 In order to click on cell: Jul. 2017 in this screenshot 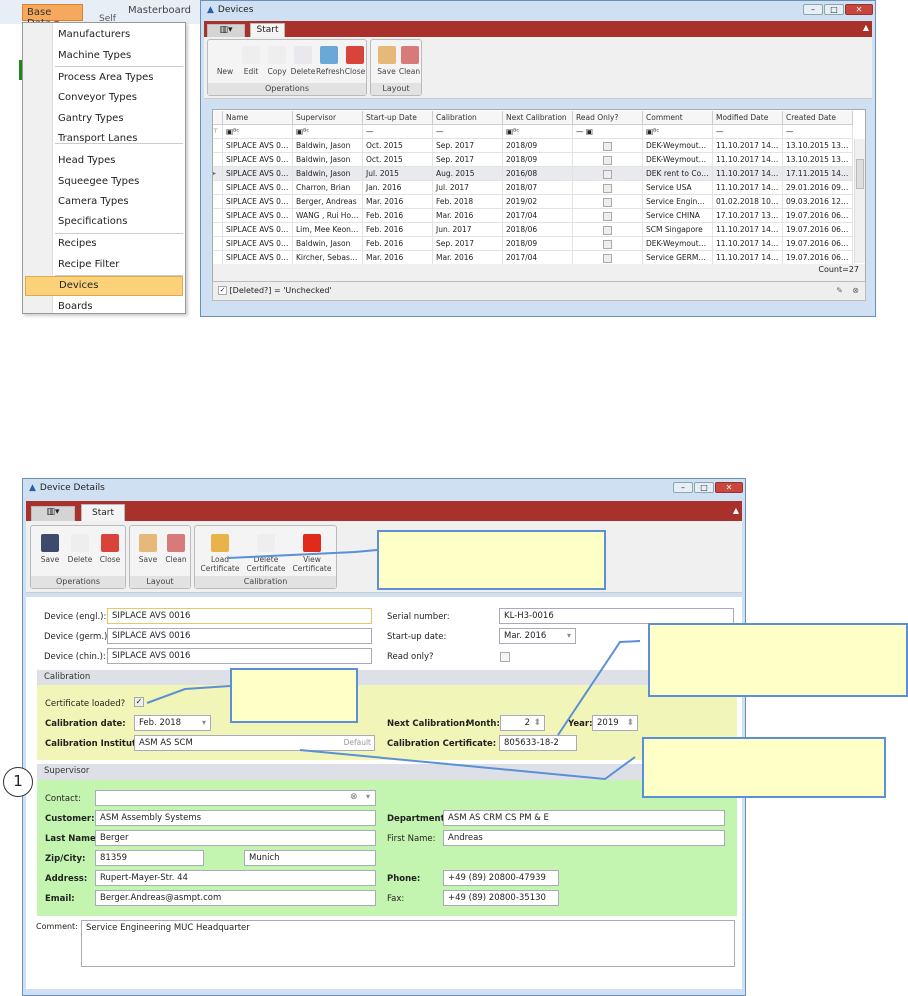, I will do `click(468, 188)`.